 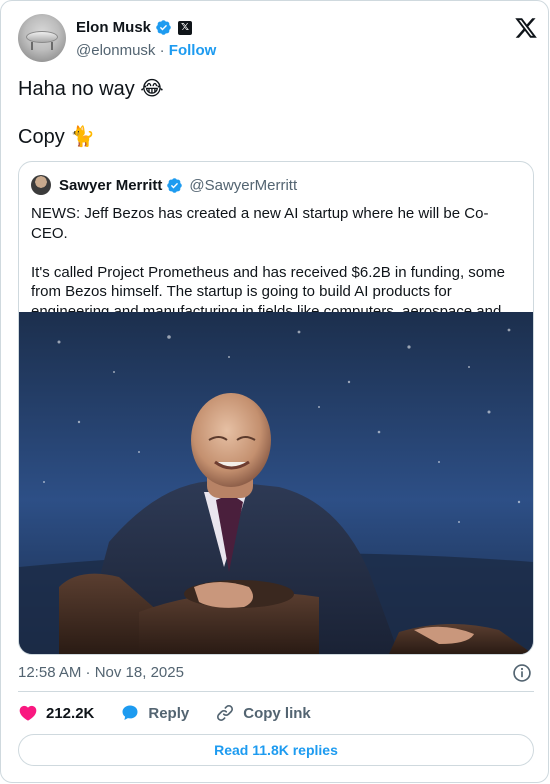 What do you see at coordinates (276, 691) in the screenshot?
I see `divider` at bounding box center [276, 691].